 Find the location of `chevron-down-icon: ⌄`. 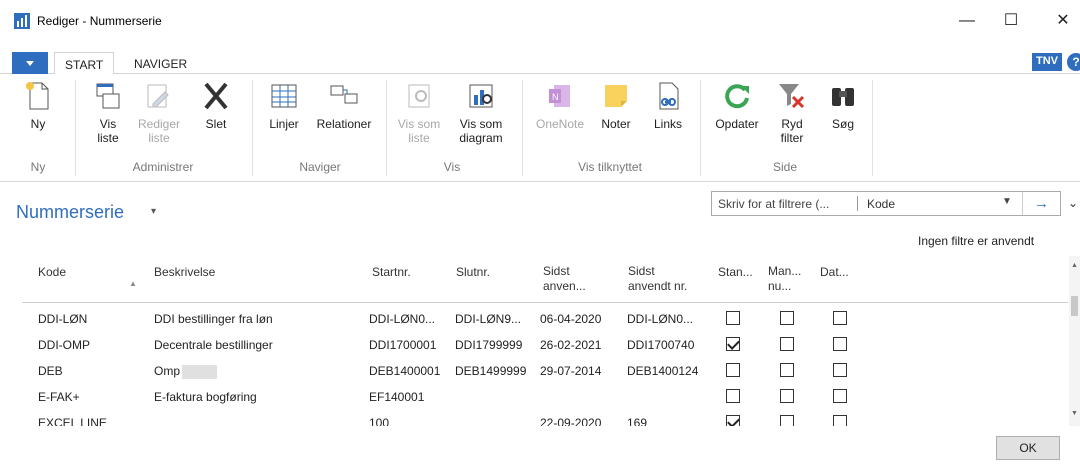

chevron-down-icon: ⌄ is located at coordinates (1073, 203).